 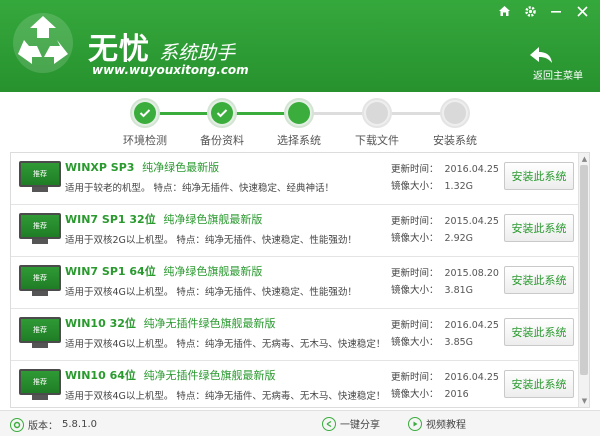 I want to click on list-scrollbar: ▲ ▼, so click(x=583, y=280).